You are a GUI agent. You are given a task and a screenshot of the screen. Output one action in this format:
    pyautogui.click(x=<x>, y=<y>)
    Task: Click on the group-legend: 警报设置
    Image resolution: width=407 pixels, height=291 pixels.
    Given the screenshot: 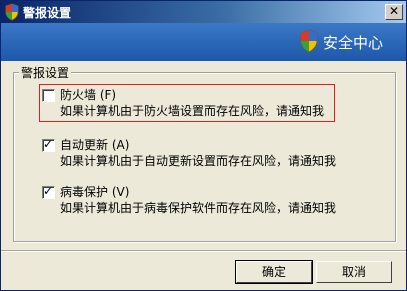 What is the action you would take?
    pyautogui.click(x=45, y=72)
    